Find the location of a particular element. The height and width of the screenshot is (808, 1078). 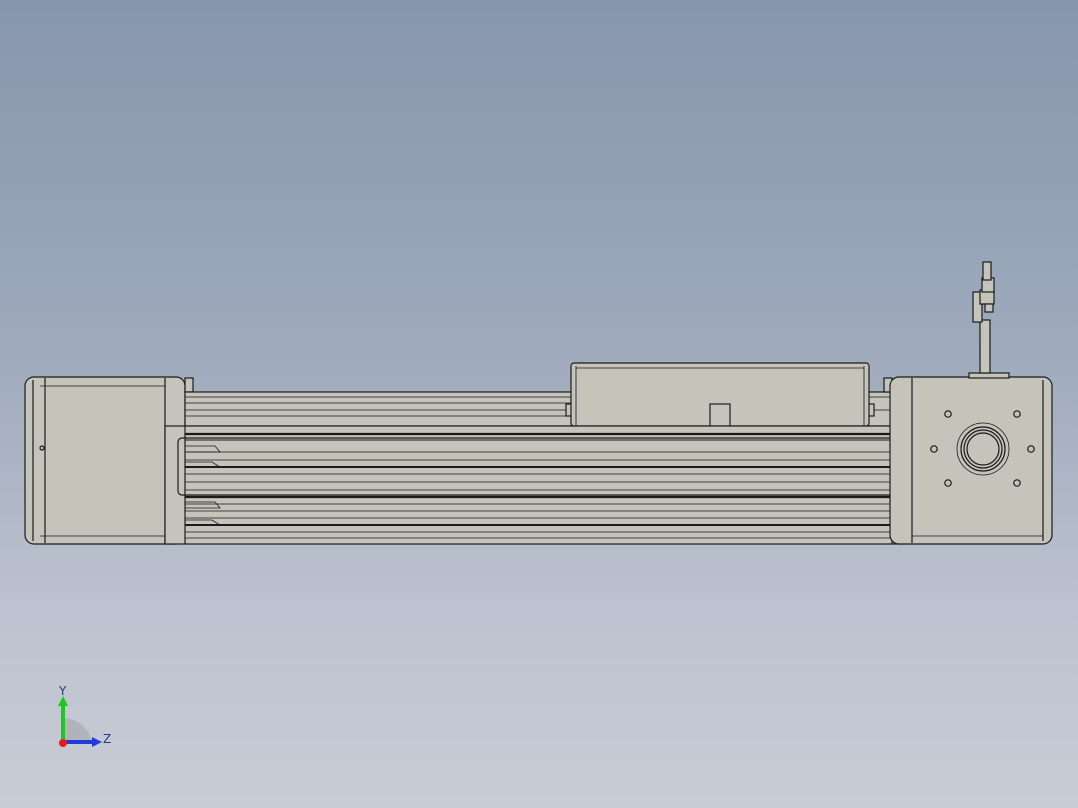

y-axis-label: Y is located at coordinates (62, 691).